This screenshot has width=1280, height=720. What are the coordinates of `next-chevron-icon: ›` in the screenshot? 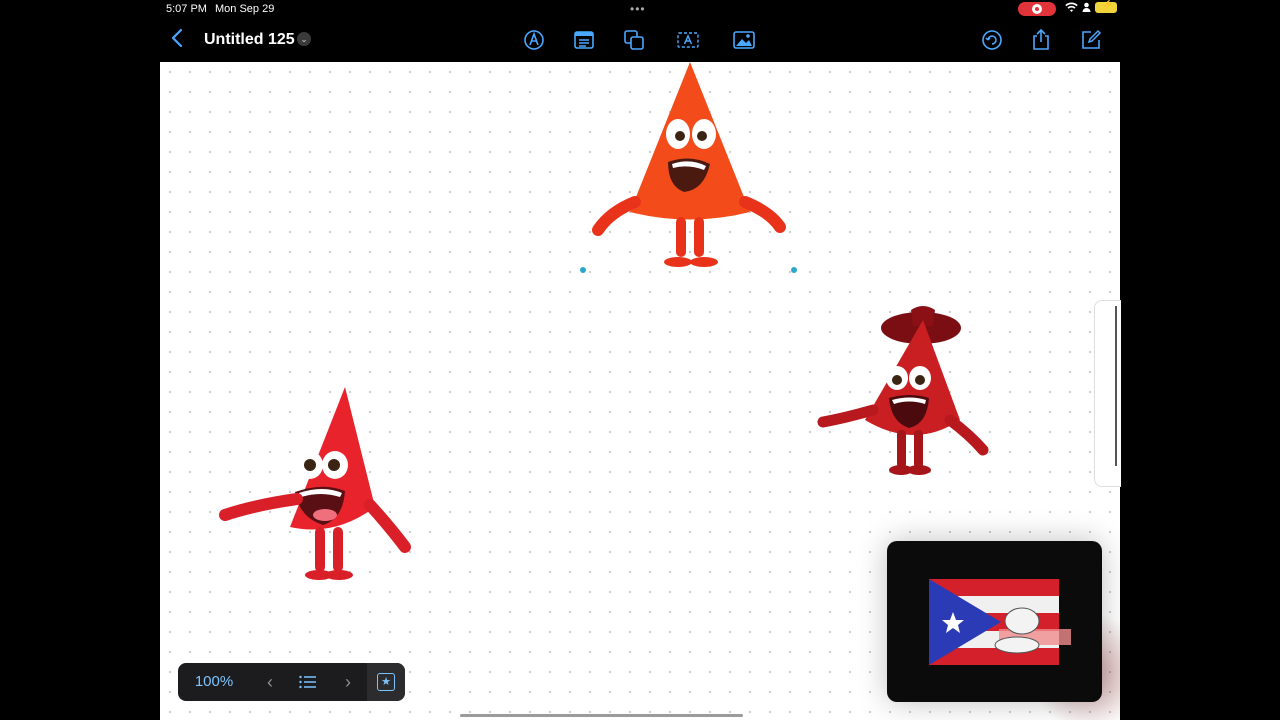 It's located at (348, 682).